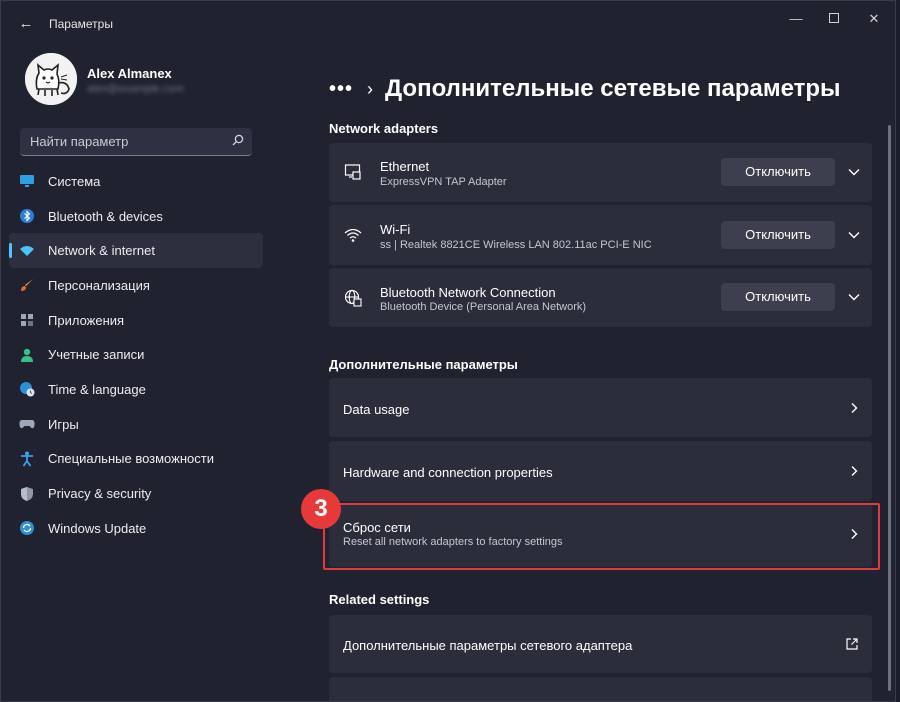 The height and width of the screenshot is (702, 900). What do you see at coordinates (448, 472) in the screenshot?
I see `setting-title: Hardware and connection properties` at bounding box center [448, 472].